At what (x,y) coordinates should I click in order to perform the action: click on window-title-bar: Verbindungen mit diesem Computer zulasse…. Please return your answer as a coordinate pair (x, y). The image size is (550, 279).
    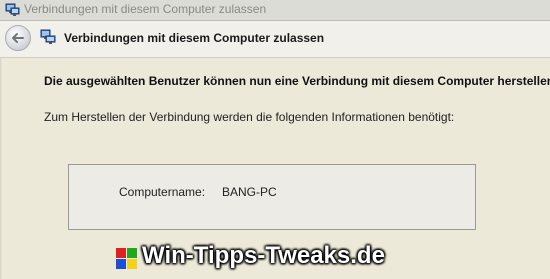
    Looking at the image, I should click on (275, 10).